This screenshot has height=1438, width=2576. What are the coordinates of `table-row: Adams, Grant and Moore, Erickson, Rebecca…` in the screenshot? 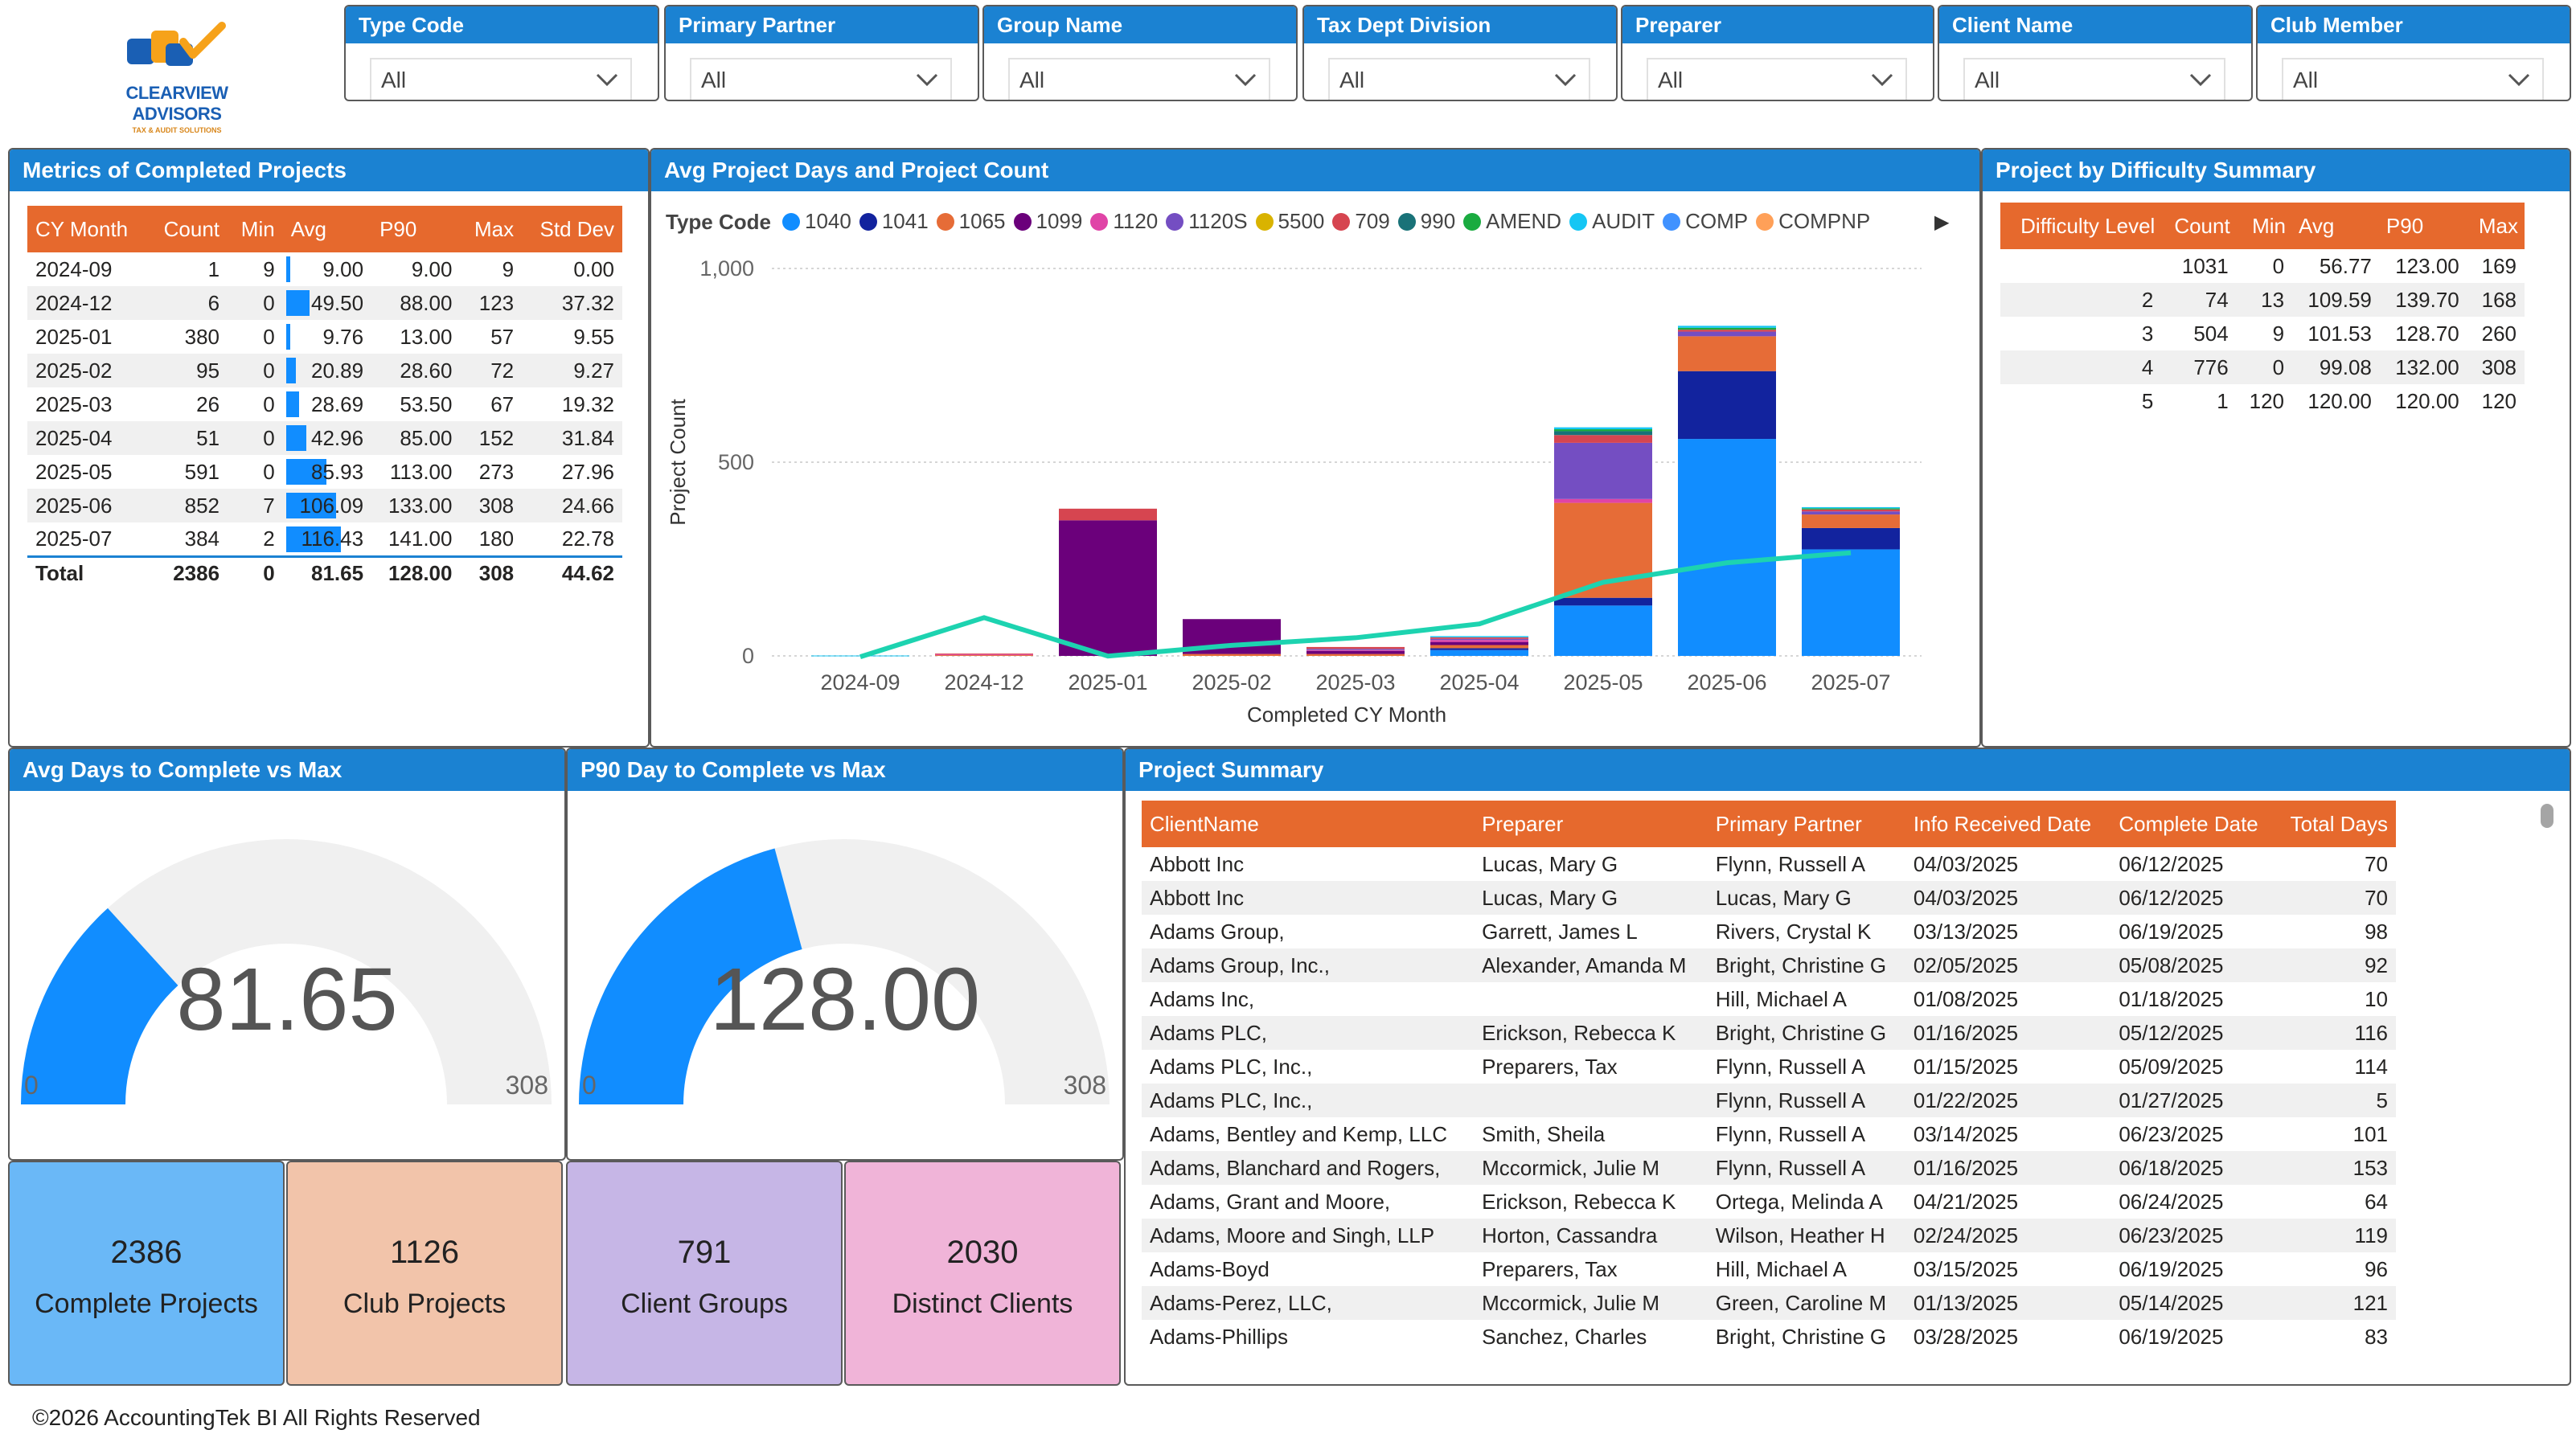 It's located at (1769, 1202).